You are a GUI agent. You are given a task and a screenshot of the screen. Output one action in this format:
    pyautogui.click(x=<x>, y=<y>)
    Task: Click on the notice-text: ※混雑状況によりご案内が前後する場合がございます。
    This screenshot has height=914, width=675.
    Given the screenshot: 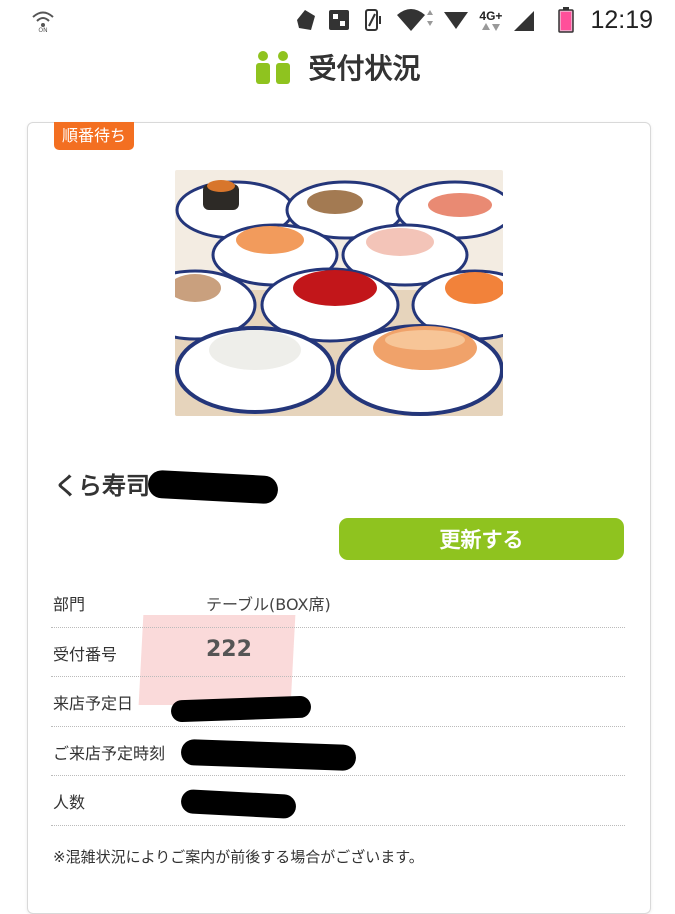 What is the action you would take?
    pyautogui.click(x=238, y=857)
    